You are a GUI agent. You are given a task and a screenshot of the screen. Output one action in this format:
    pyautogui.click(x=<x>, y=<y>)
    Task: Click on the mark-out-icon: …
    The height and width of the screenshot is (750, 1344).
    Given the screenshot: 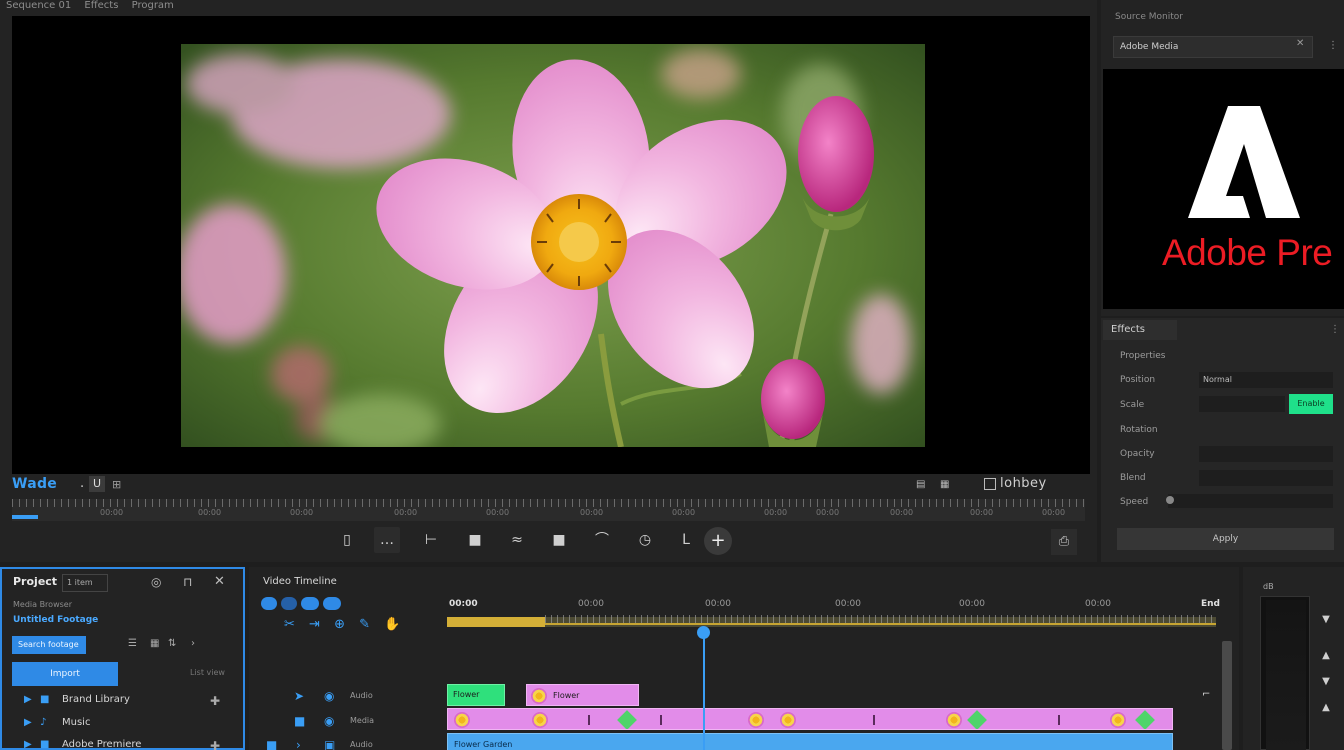 What is the action you would take?
    pyautogui.click(x=387, y=540)
    